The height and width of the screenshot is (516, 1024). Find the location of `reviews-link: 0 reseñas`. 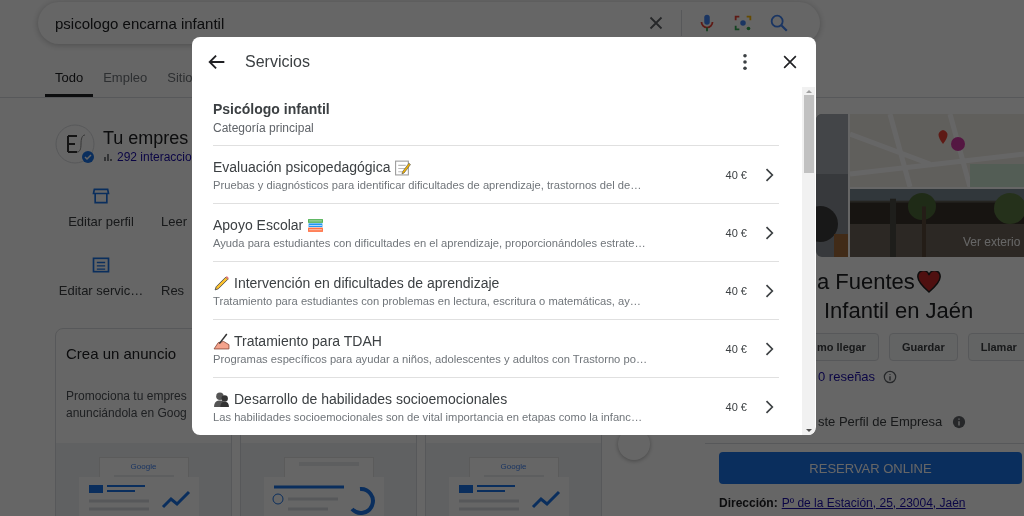

reviews-link: 0 reseñas is located at coordinates (847, 376).